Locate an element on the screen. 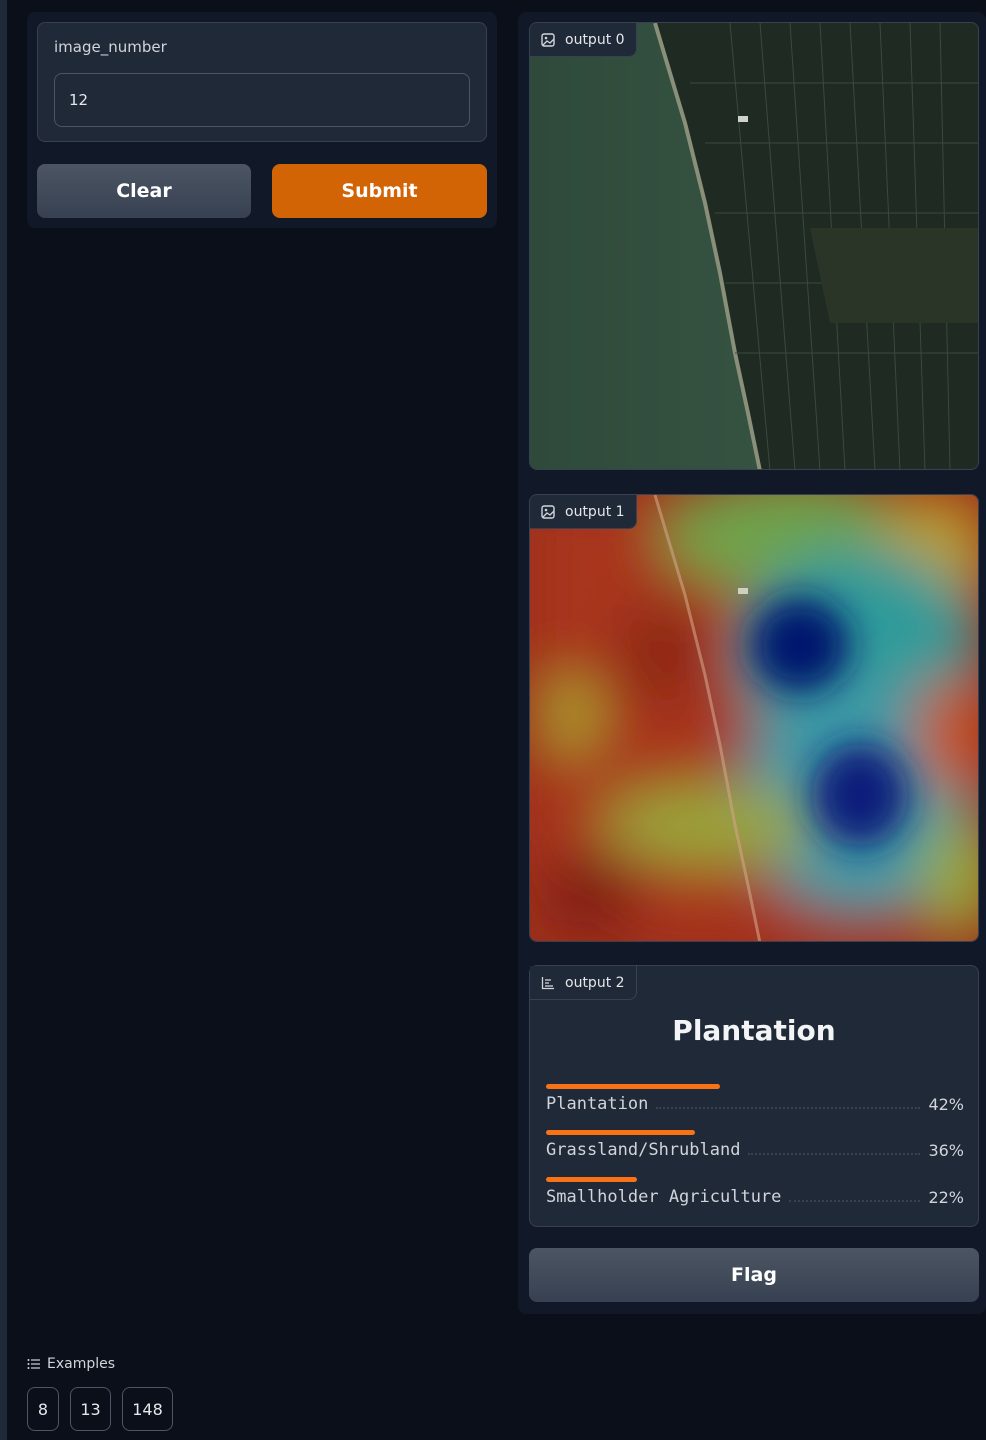 The width and height of the screenshot is (986, 1440). example-button: 148 is located at coordinates (147, 1409).